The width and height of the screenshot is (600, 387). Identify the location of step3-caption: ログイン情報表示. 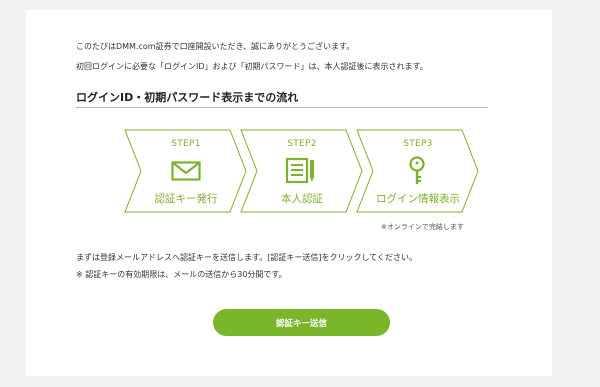
(418, 199).